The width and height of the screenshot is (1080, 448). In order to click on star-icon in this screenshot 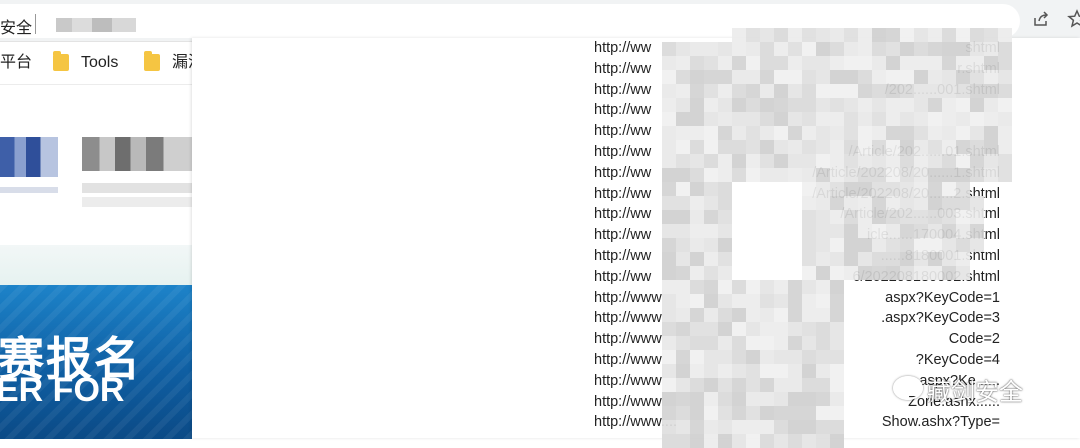, I will do `click(1073, 20)`.